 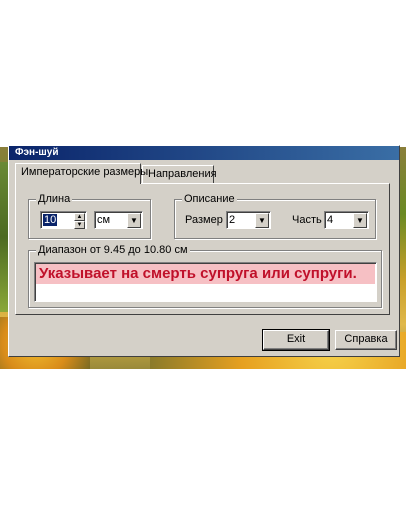 I want to click on length-group: Длина 10 ▲ ▼ см ▼, so click(x=89, y=216).